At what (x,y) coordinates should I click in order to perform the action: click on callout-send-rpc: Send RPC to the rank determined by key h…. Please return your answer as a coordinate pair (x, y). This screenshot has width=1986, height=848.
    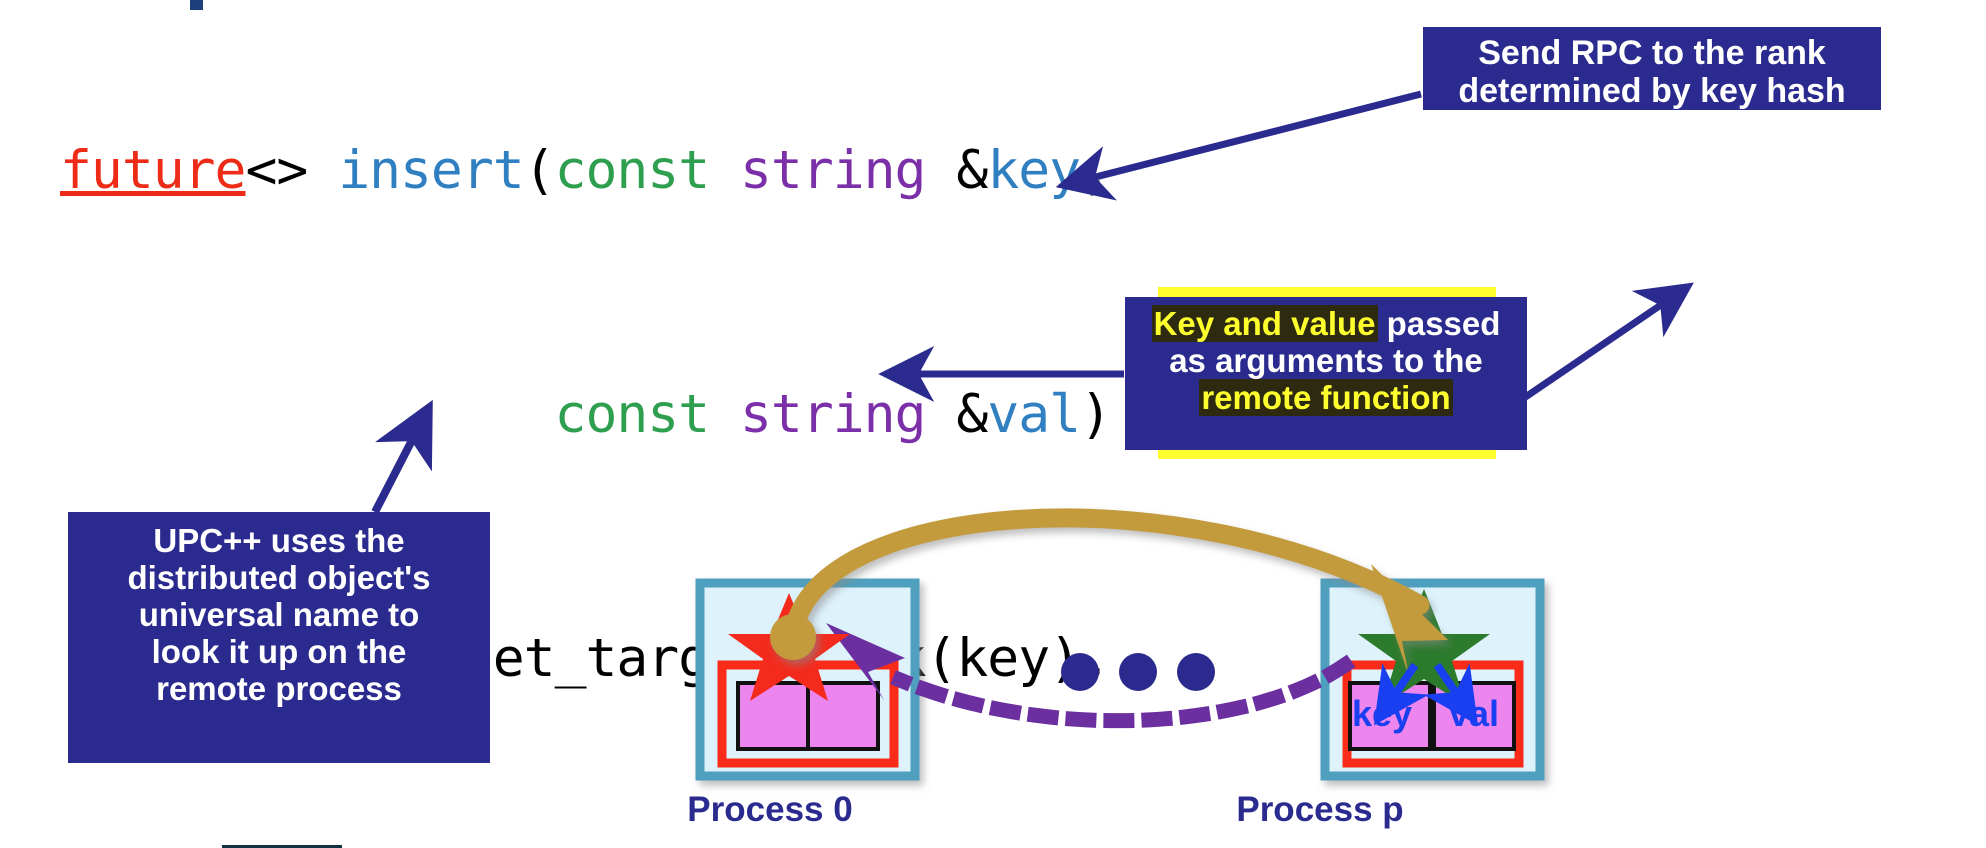
    Looking at the image, I should click on (1652, 68).